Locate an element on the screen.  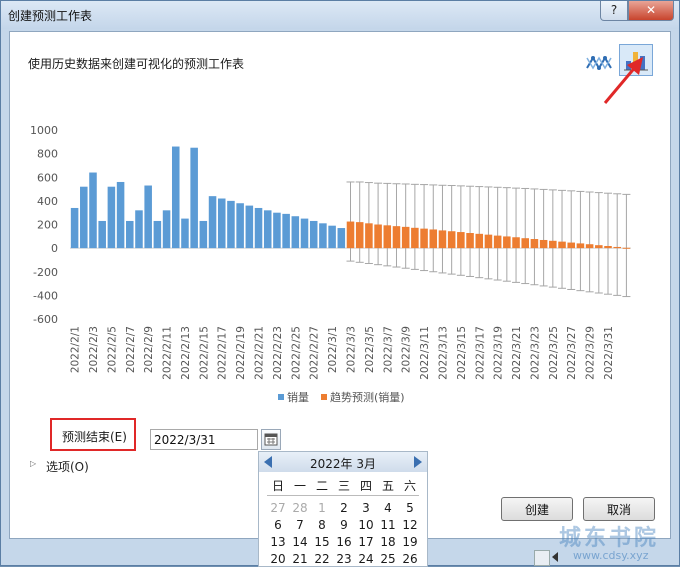
calendar-day: 16 is located at coordinates (344, 542).